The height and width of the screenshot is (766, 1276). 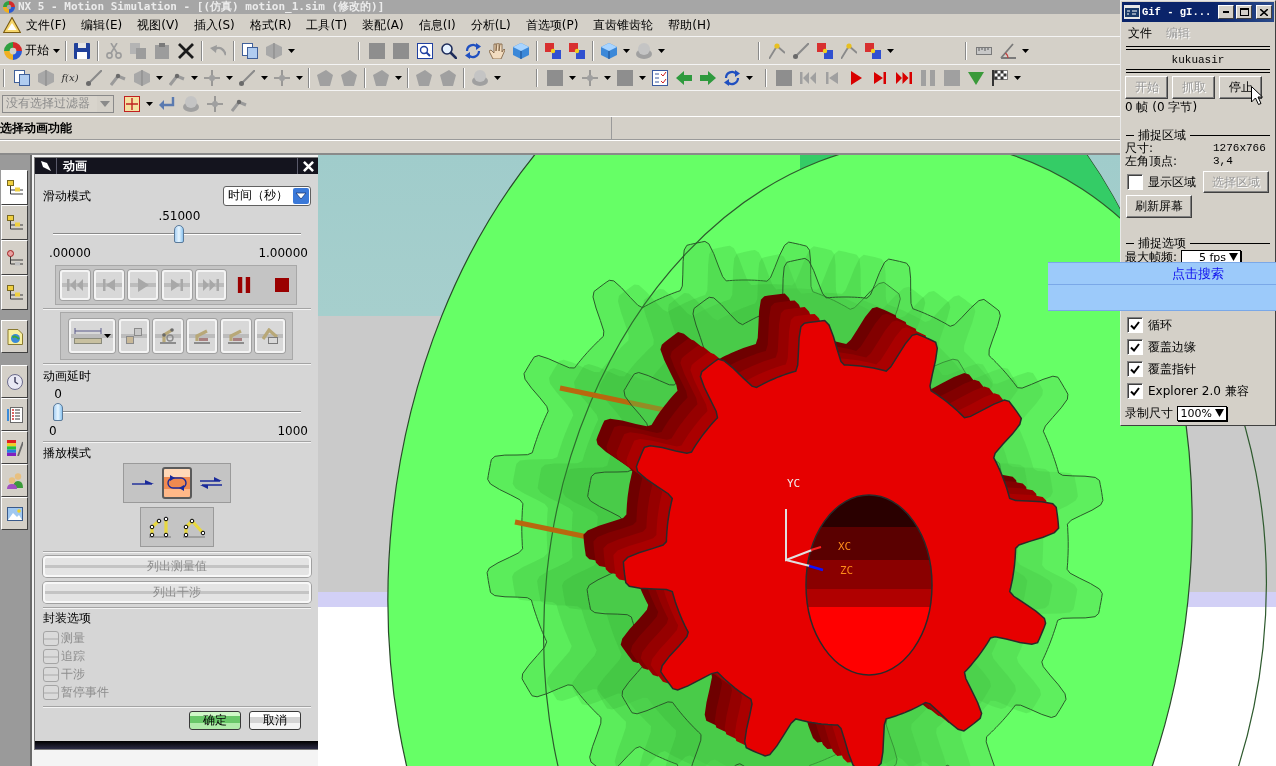 I want to click on cross-icon, so click(x=186, y=50).